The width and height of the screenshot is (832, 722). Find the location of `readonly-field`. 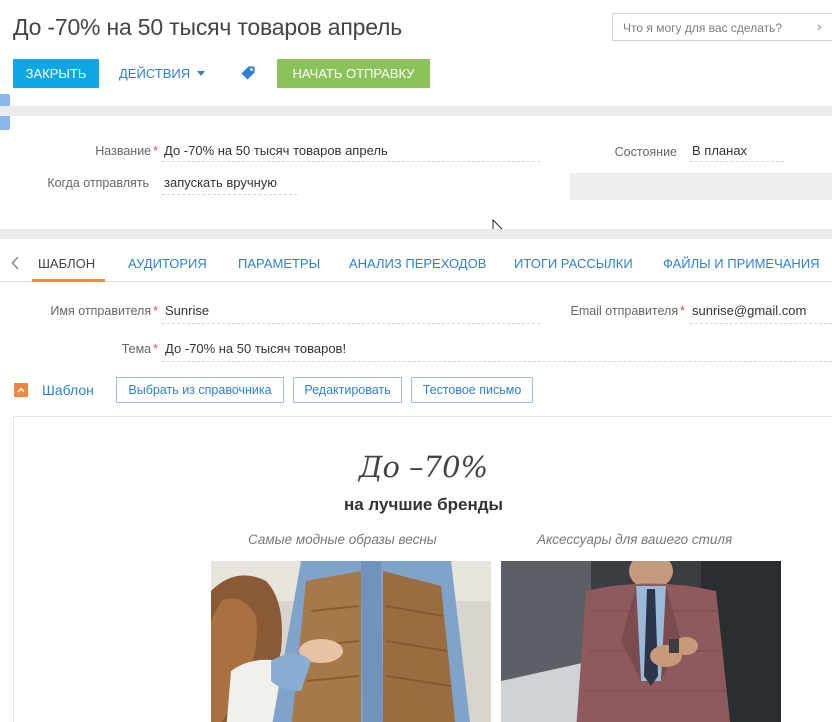

readonly-field is located at coordinates (701, 186).